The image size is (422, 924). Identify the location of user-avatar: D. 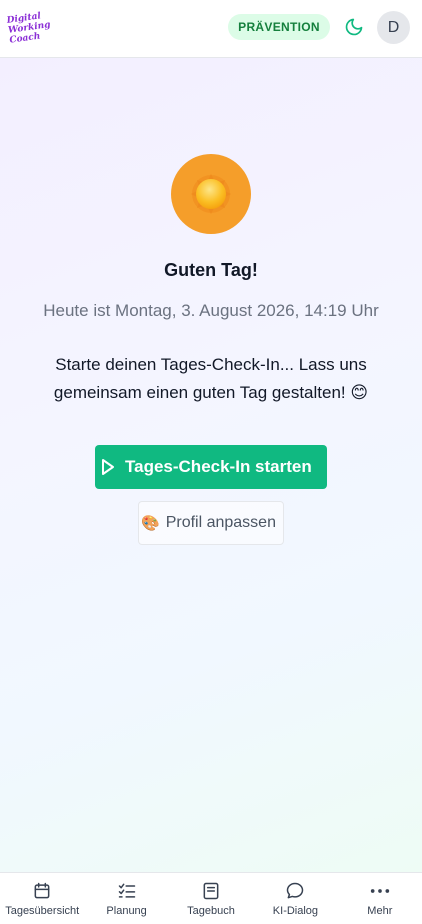
(393, 27).